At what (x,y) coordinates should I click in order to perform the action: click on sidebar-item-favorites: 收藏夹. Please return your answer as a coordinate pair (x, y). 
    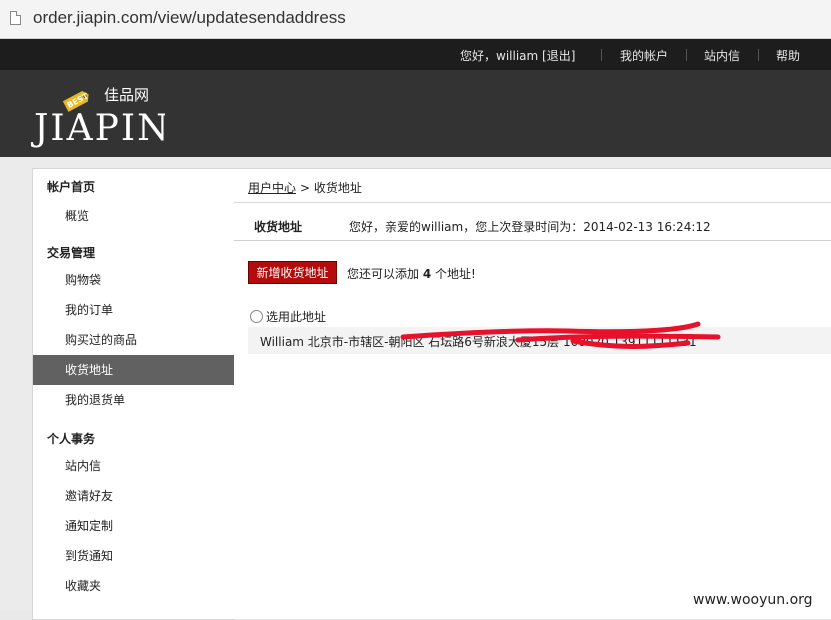
    Looking at the image, I should click on (133, 586).